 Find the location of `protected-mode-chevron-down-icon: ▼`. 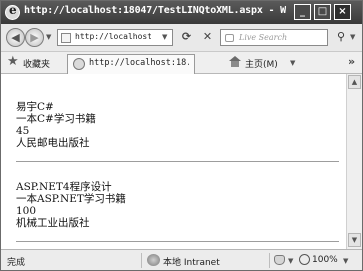

protected-mode-chevron-down-icon: ▼ is located at coordinates (290, 261).